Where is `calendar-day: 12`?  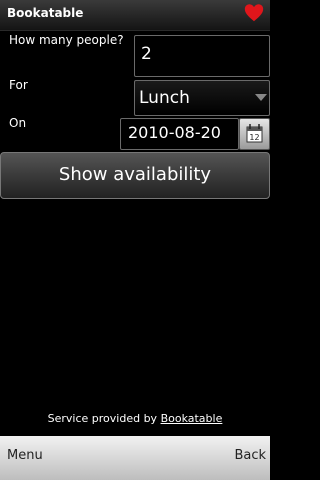 calendar-day: 12 is located at coordinates (254, 137).